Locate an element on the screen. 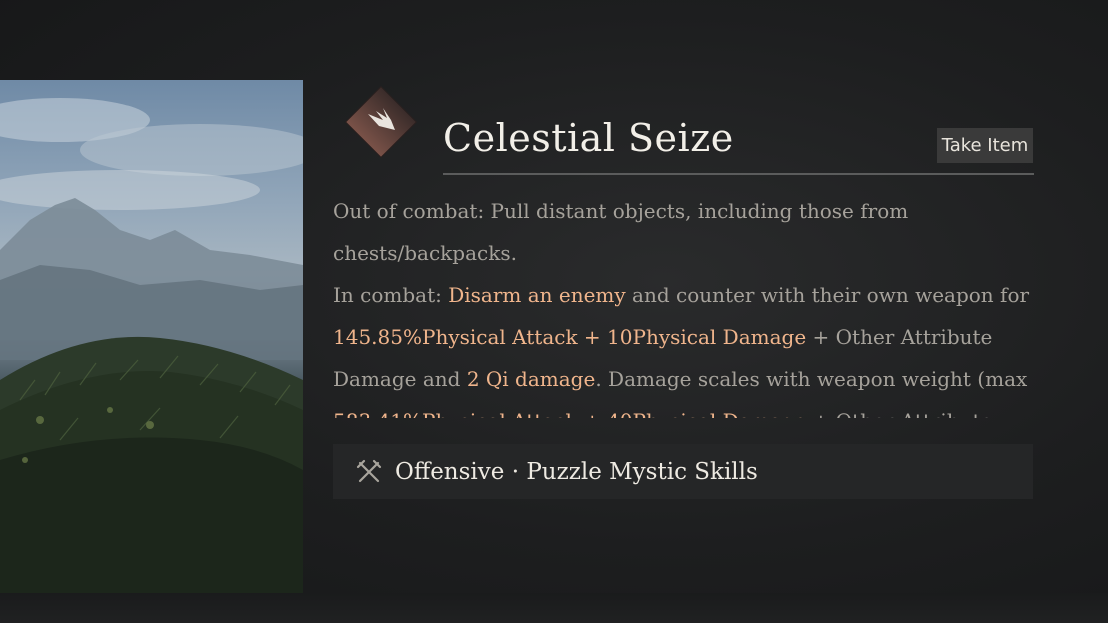 Image resolution: width=1108 pixels, height=623 pixels. wing-claw-icon is located at coordinates (381, 122).